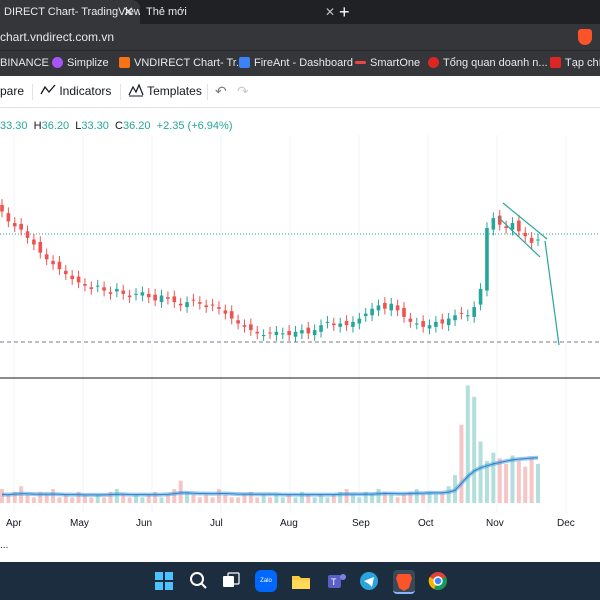  What do you see at coordinates (231, 581) in the screenshot?
I see `task-view-icon` at bounding box center [231, 581].